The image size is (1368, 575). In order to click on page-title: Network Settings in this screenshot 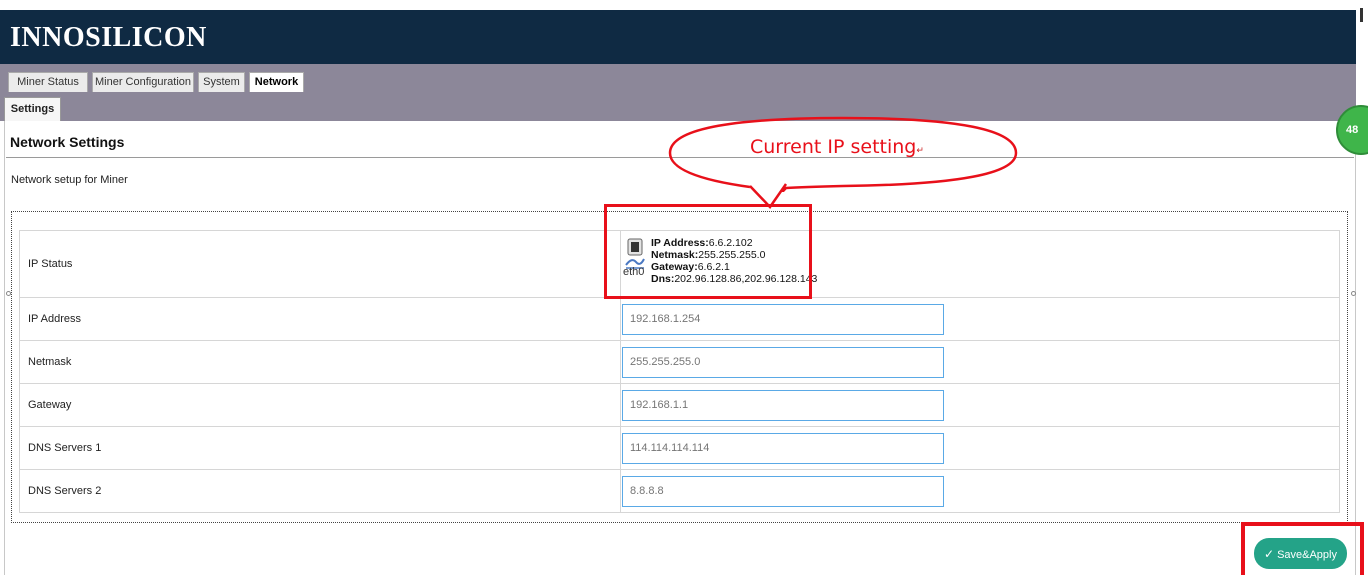, I will do `click(67, 142)`.